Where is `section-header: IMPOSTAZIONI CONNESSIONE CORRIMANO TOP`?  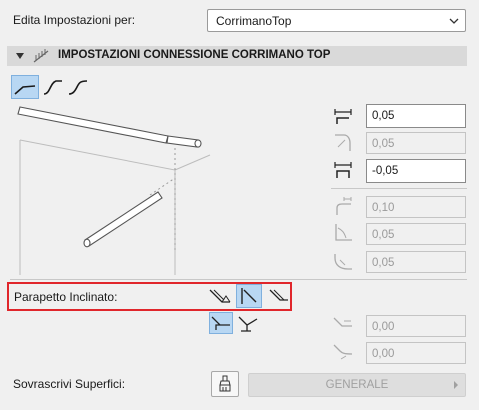
section-header: IMPOSTAZIONI CONNESSIONE CORRIMANO TOP is located at coordinates (237, 56).